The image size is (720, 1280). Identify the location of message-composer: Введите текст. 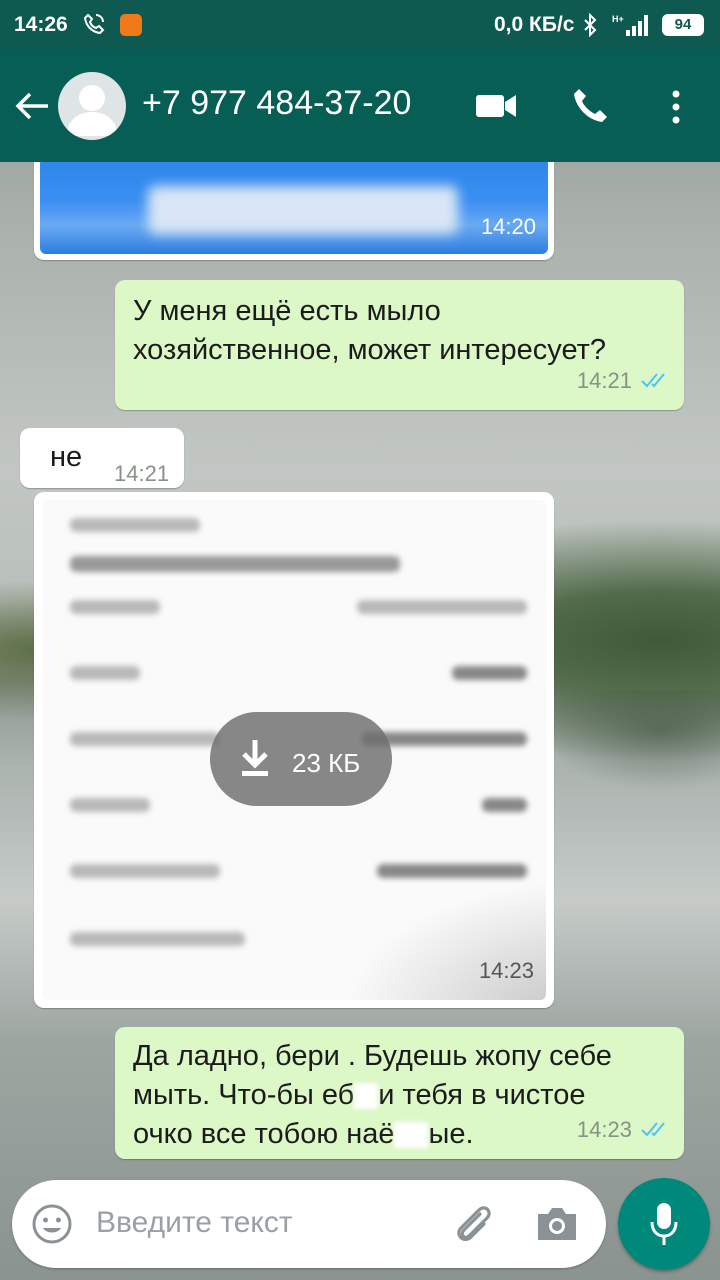
(309, 1224).